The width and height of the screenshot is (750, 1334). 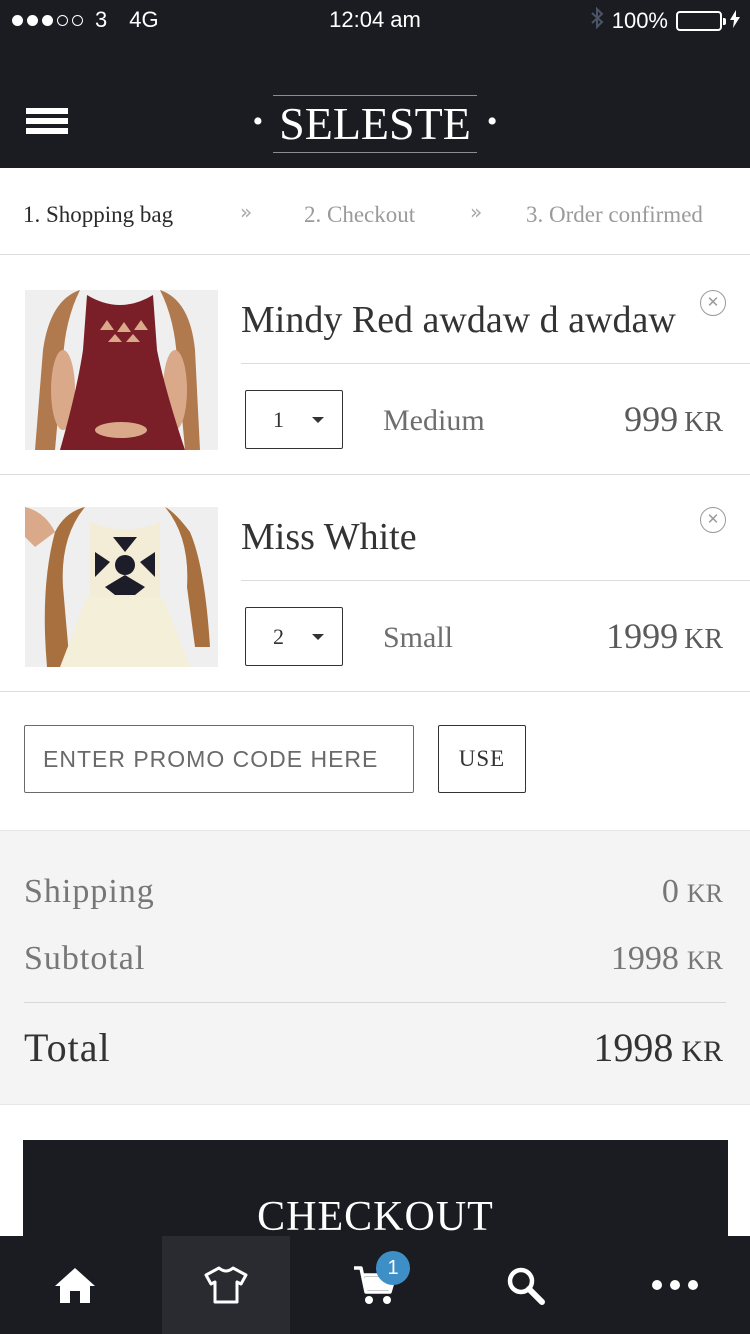 I want to click on subtotal-value: 1998 KR, so click(x=667, y=959).